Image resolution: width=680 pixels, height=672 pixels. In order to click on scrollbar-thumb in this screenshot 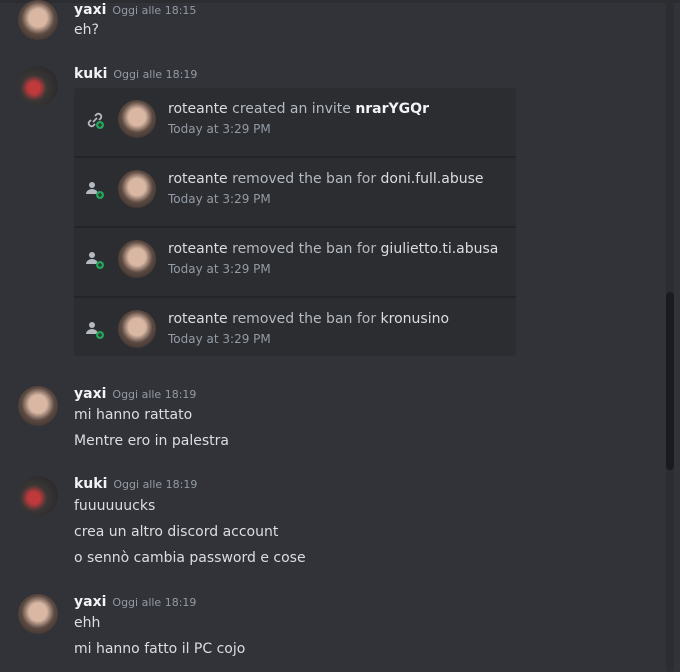, I will do `click(670, 381)`.